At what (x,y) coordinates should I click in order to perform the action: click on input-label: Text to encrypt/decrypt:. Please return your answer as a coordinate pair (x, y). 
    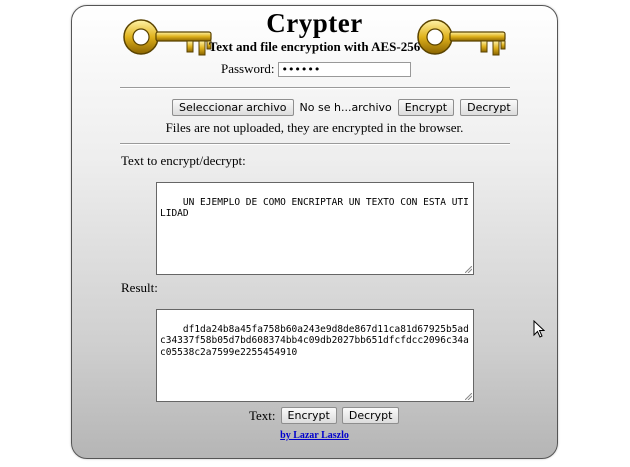
    Looking at the image, I should click on (183, 160).